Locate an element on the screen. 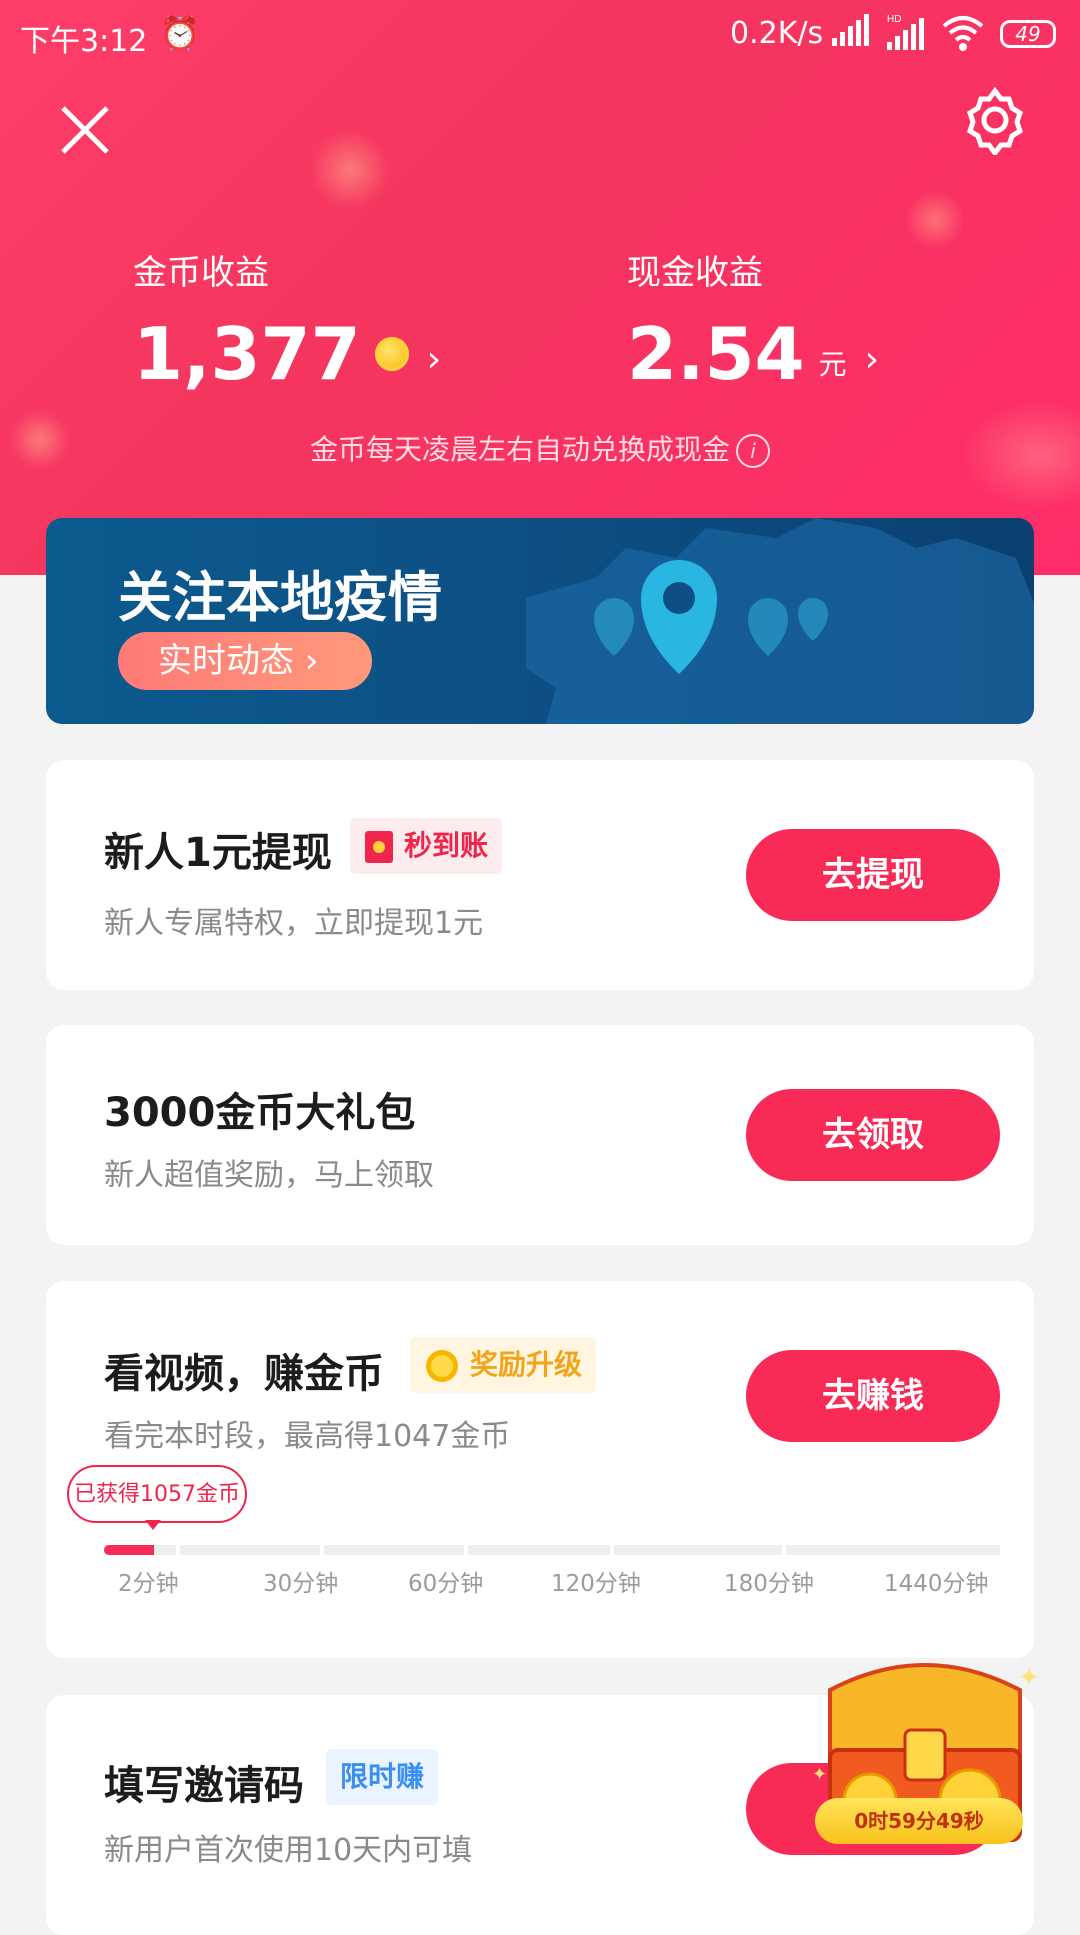 This screenshot has width=1080, height=1935. exchange-notice-text: 金币每天凌晨左右自动兑换成现金 is located at coordinates (519, 449).